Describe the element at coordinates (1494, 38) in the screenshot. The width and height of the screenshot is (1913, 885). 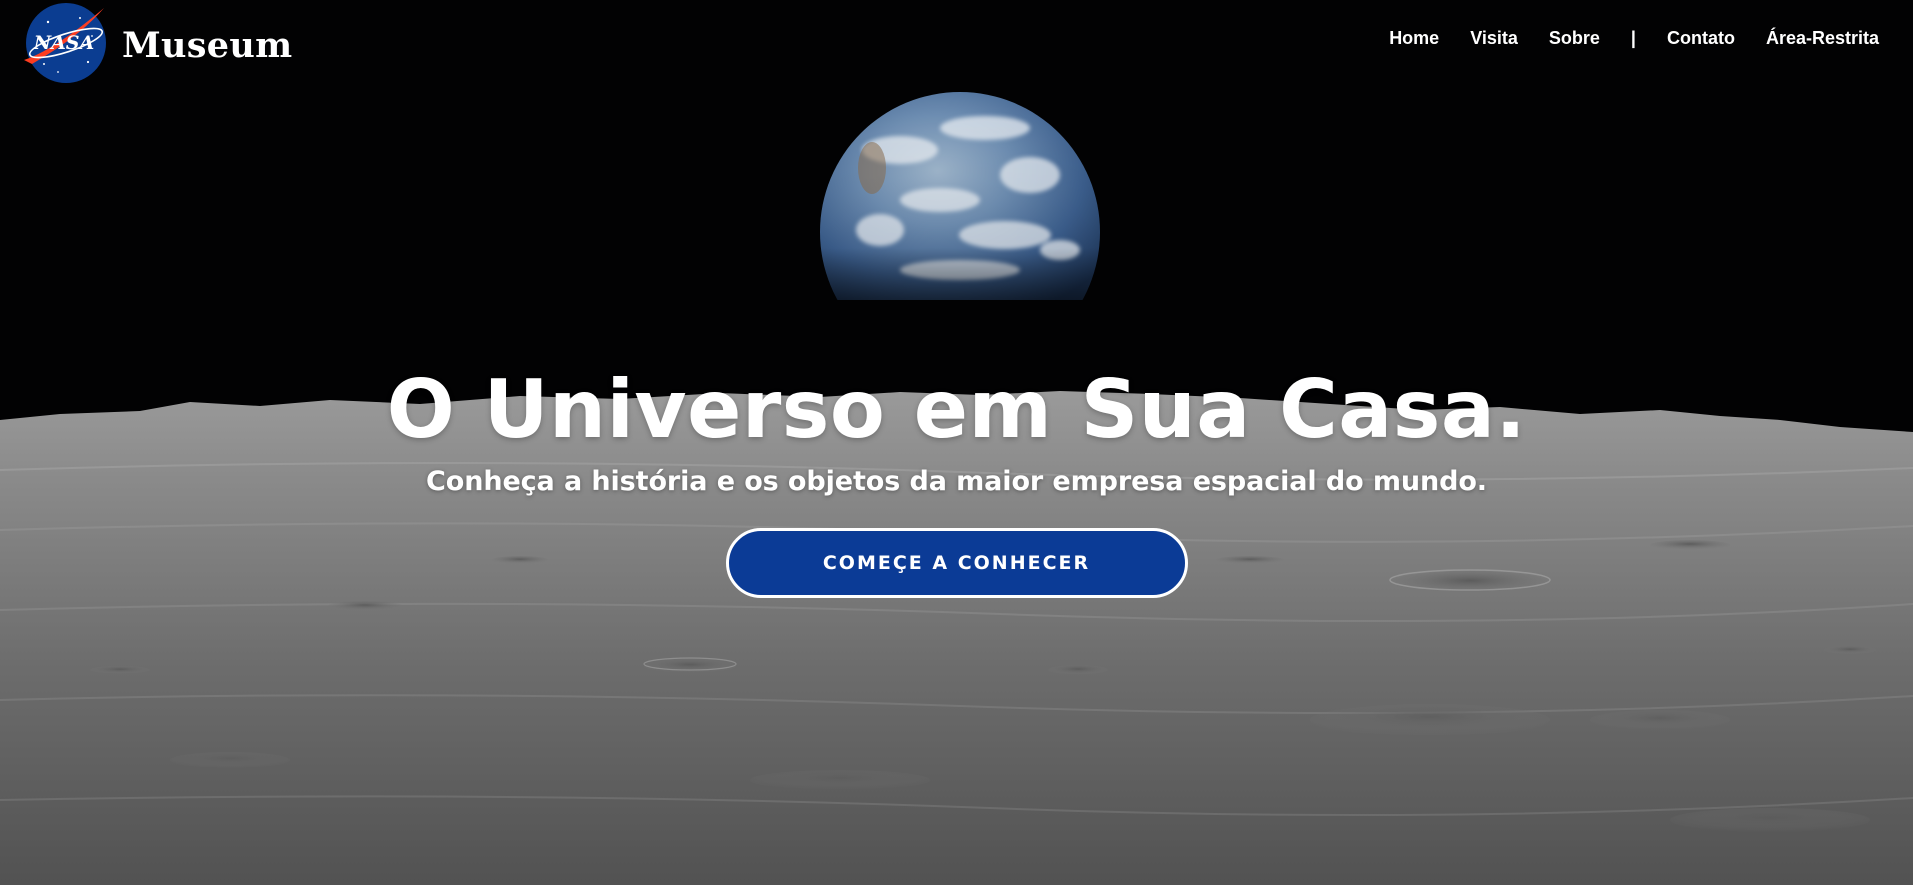
I see `nav-visita: Visita` at that location.